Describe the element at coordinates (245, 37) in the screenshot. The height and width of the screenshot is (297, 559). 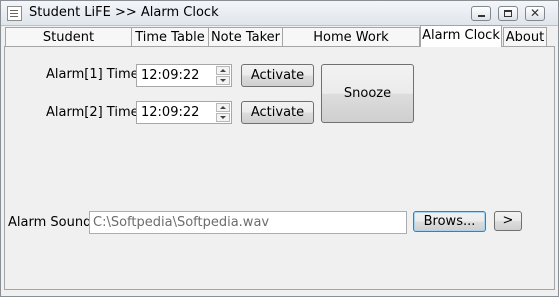
I see `tab-note-taker: Note Taker` at that location.